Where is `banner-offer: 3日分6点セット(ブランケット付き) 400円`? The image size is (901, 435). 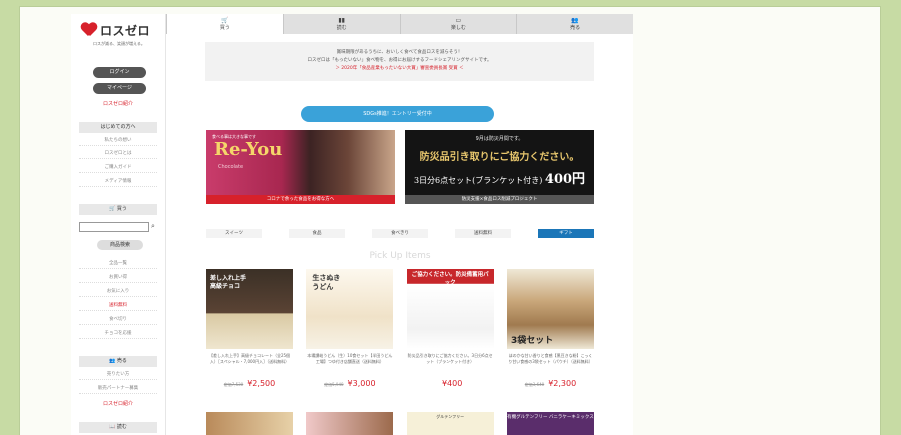 banner-offer: 3日分6点セット(ブランケット付き) 400円 is located at coordinates (499, 177).